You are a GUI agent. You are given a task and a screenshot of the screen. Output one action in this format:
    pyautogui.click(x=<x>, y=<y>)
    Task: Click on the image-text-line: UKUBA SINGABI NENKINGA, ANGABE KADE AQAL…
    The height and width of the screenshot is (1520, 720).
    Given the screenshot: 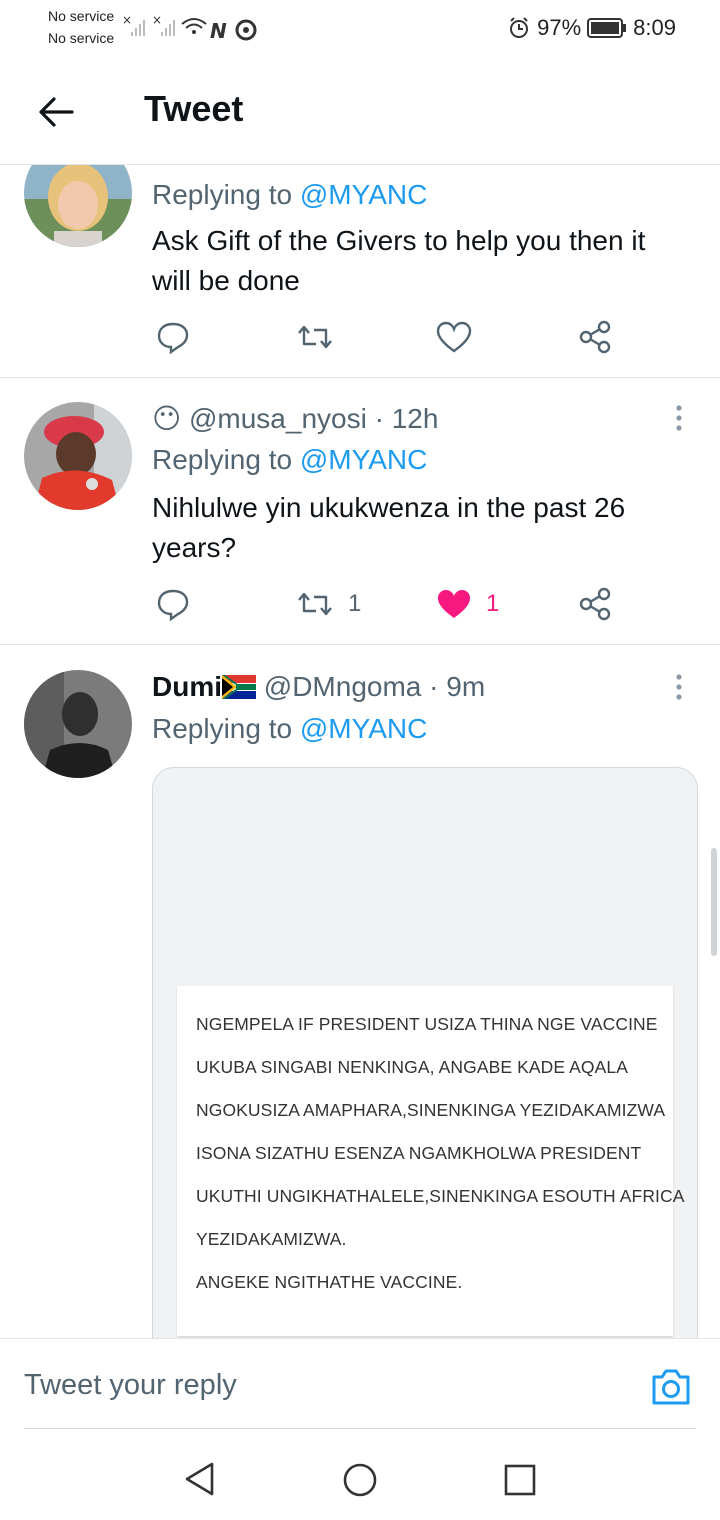 What is the action you would take?
    pyautogui.click(x=412, y=1067)
    